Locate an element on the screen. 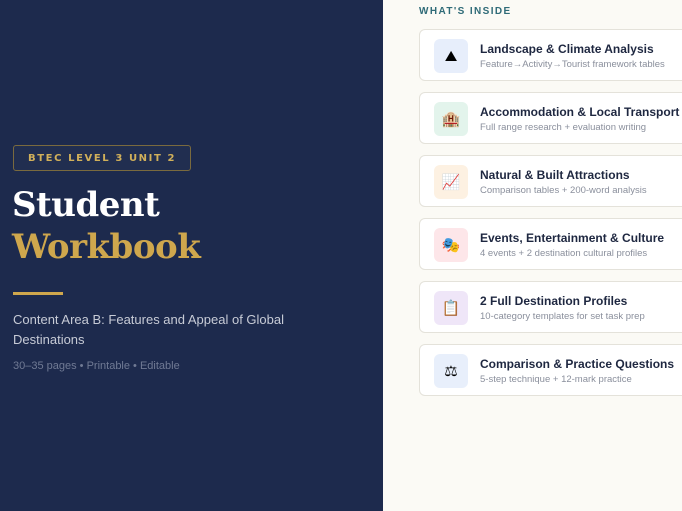  card-description: Full range research + evaluation writing is located at coordinates (563, 127).